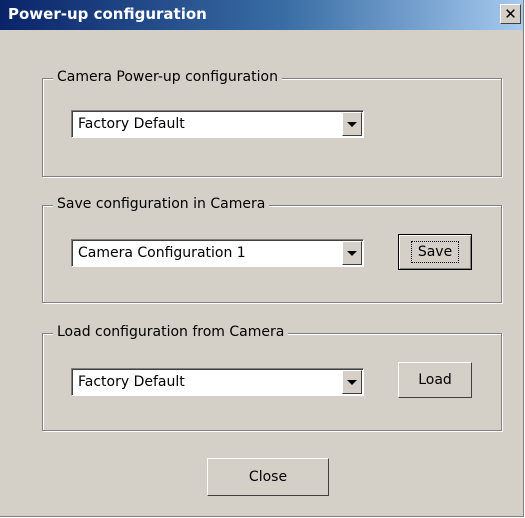  I want to click on load-button: Load, so click(435, 380).